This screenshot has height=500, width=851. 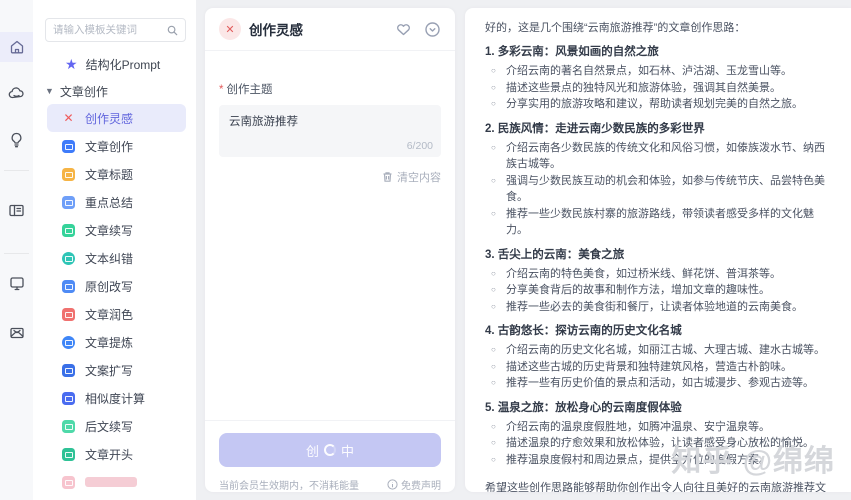 I want to click on section-heading: 5. 温泉之旅：放松身心的云南度假体验, so click(x=583, y=407).